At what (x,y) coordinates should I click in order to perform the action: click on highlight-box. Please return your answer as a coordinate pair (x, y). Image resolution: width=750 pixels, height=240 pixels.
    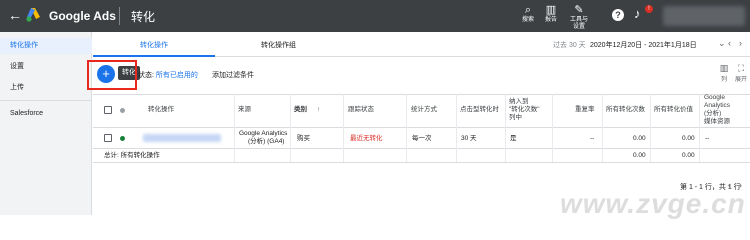
    Looking at the image, I should click on (112, 75).